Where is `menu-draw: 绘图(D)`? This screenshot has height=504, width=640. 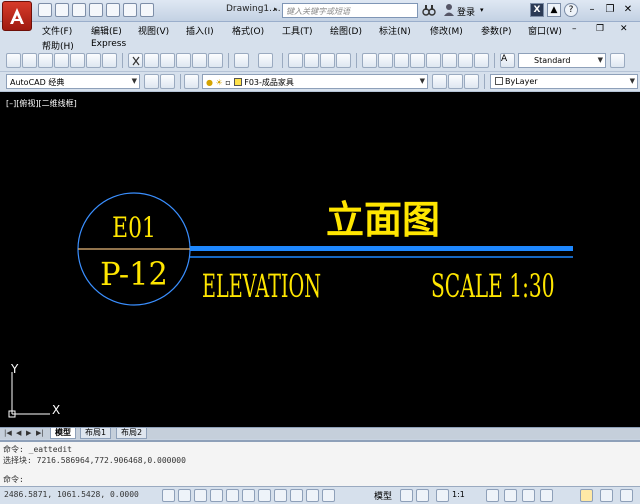
menu-draw: 绘图(D) is located at coordinates (346, 30).